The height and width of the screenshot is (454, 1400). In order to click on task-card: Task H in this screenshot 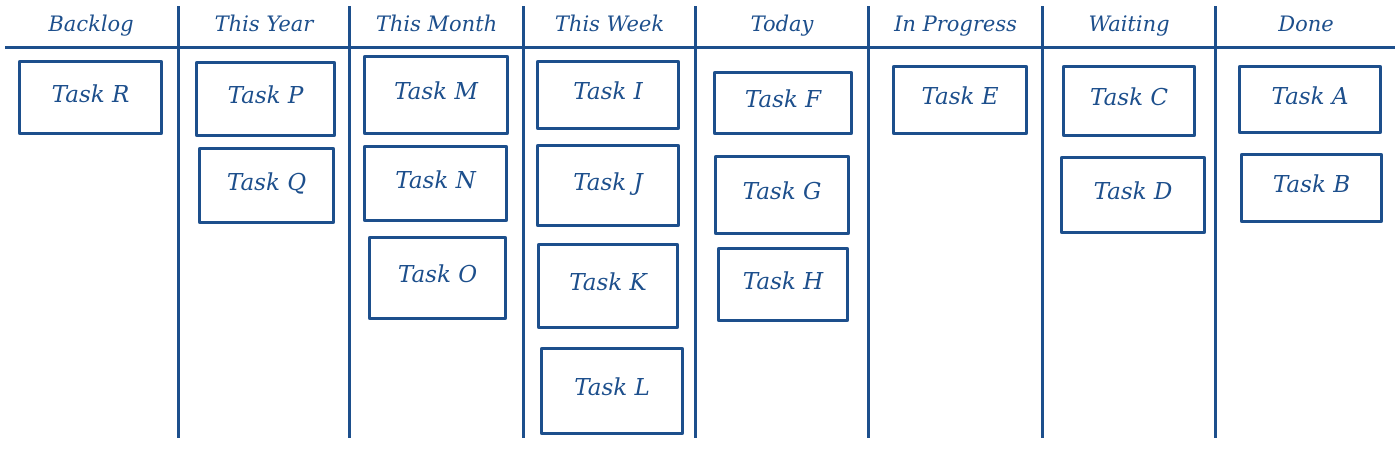, I will do `click(783, 284)`.